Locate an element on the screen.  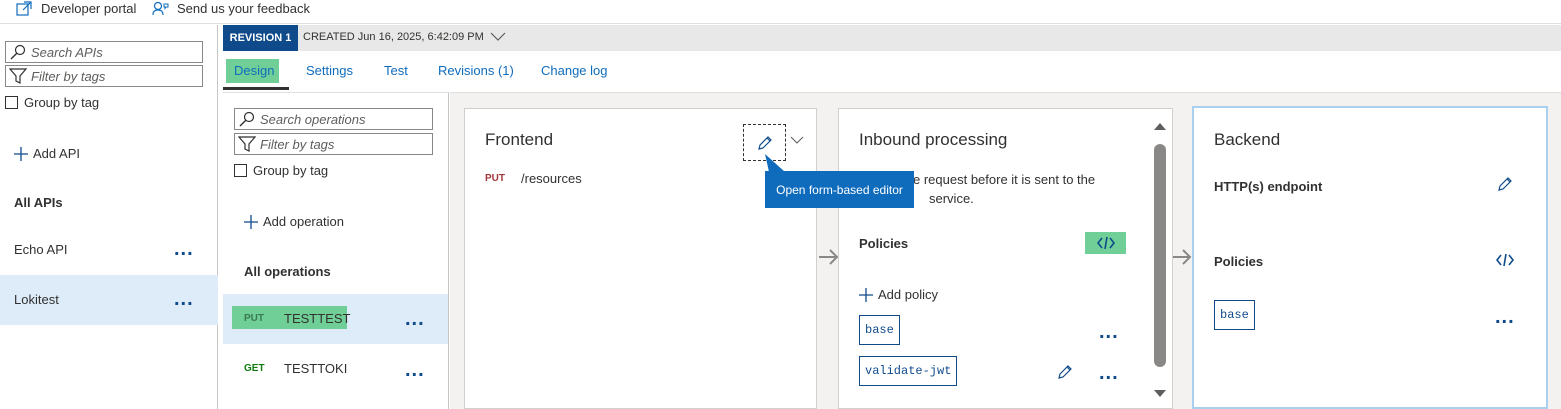
policy-validate-jwt: validate-jwt is located at coordinates (908, 371).